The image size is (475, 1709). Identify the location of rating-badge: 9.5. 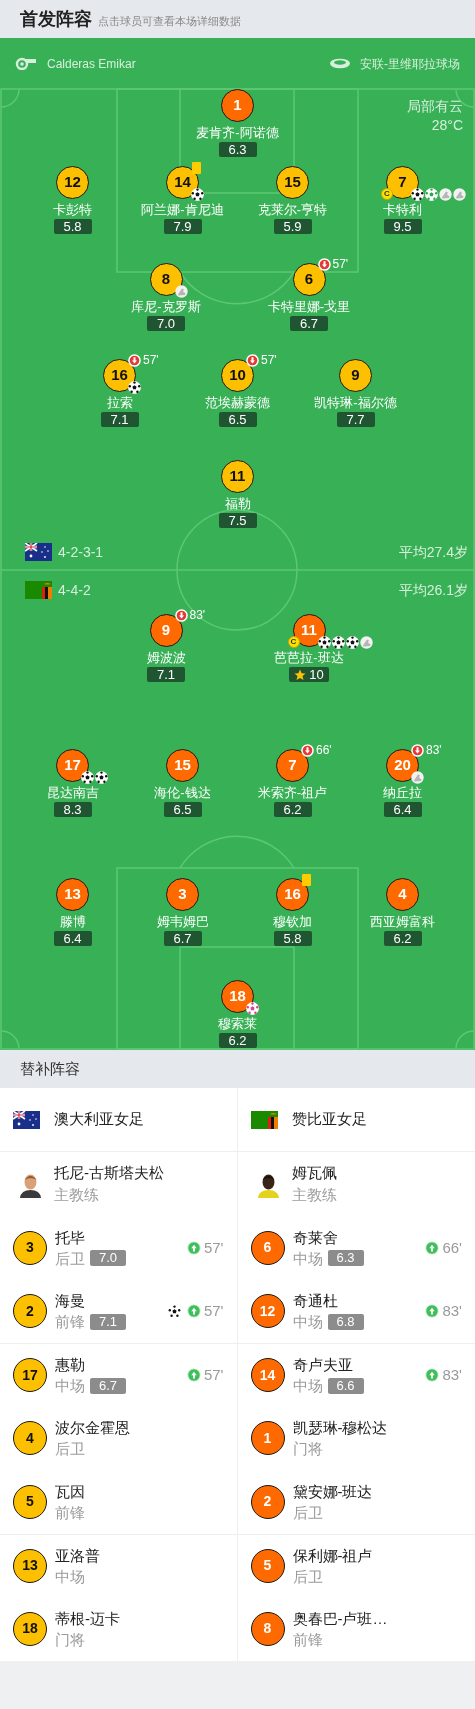
(402, 226).